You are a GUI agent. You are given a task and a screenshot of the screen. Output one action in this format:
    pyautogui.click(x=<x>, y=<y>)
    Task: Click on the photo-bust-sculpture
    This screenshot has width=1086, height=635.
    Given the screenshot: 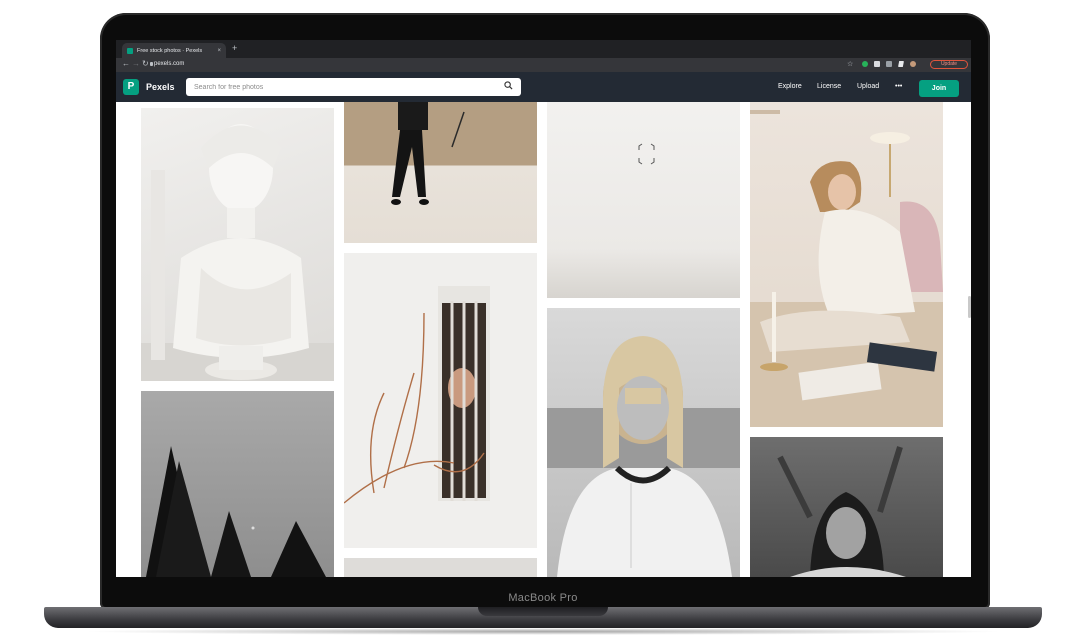 What is the action you would take?
    pyautogui.click(x=237, y=244)
    